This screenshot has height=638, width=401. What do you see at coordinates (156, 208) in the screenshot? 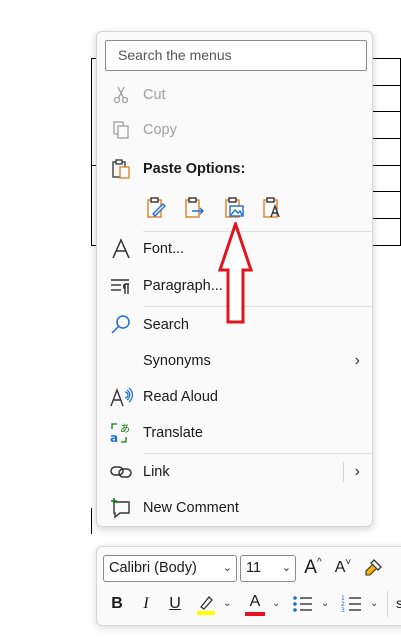
I see `paste-keep-source-formatting-button` at bounding box center [156, 208].